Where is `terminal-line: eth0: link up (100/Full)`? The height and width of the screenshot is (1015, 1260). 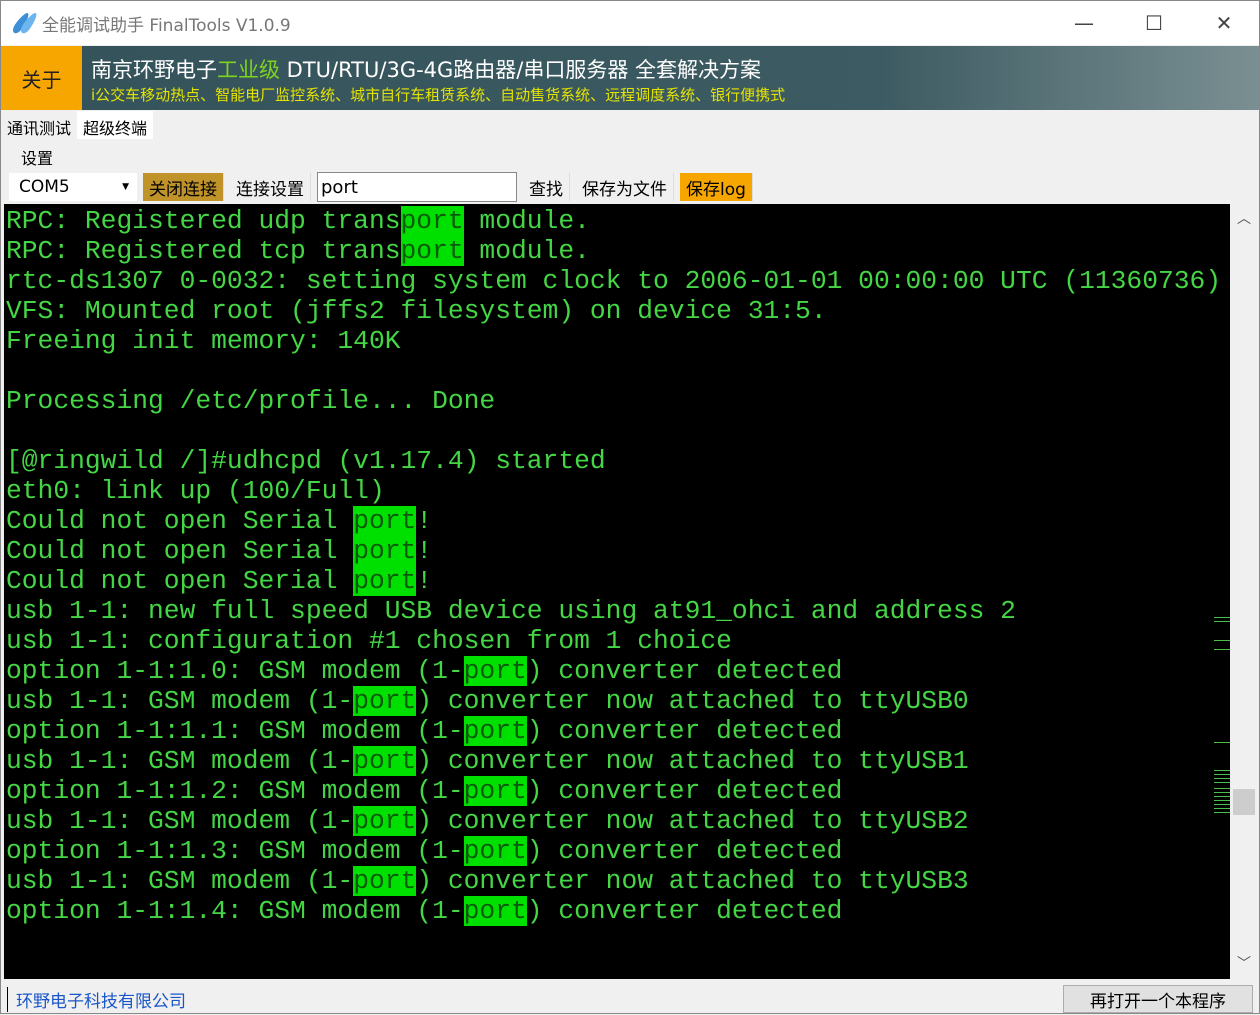 terminal-line: eth0: link up (100/Full) is located at coordinates (195, 491).